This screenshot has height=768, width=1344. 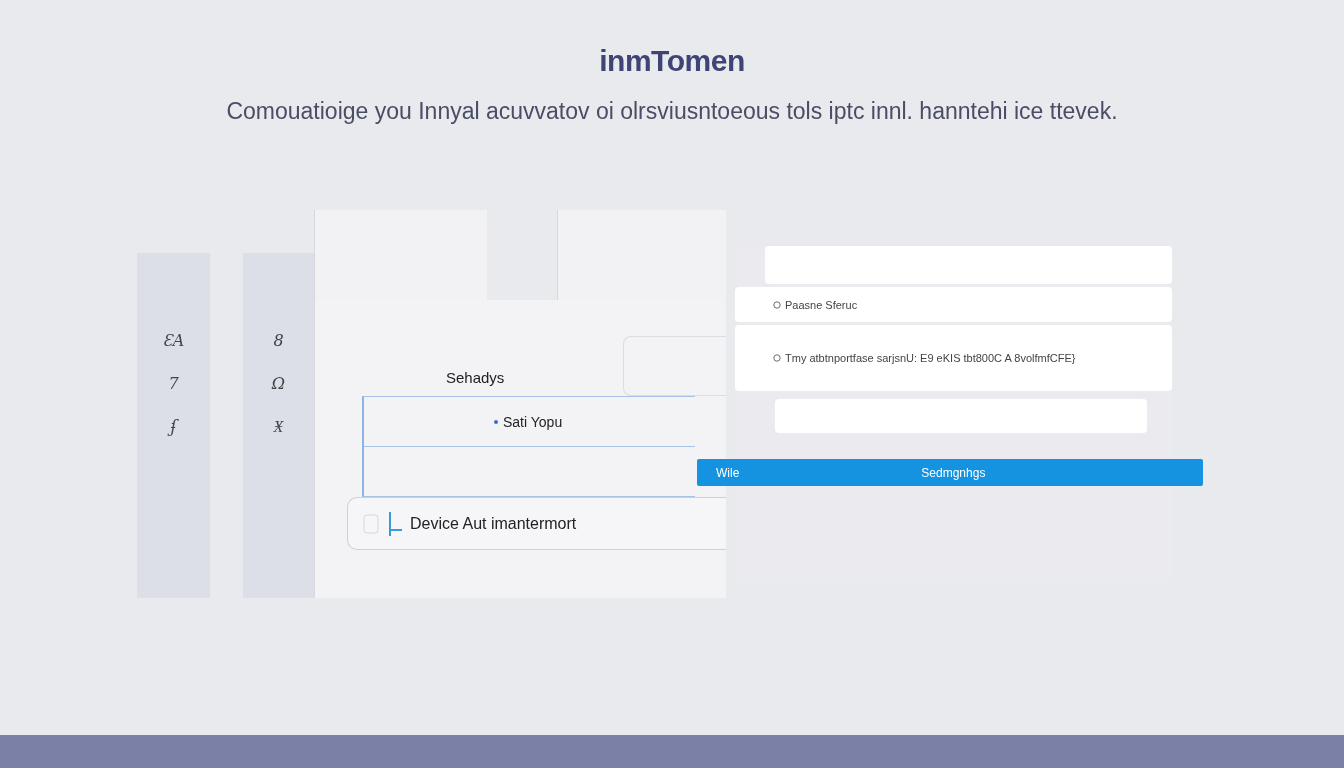 What do you see at coordinates (278, 383) in the screenshot?
I see `sidebar-glyph: Ω` at bounding box center [278, 383].